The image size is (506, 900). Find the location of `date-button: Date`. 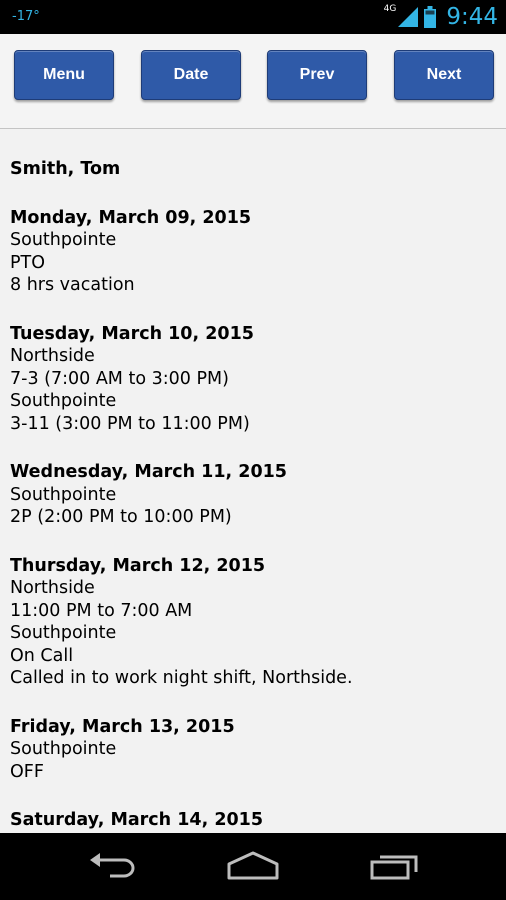

date-button: Date is located at coordinates (191, 75).